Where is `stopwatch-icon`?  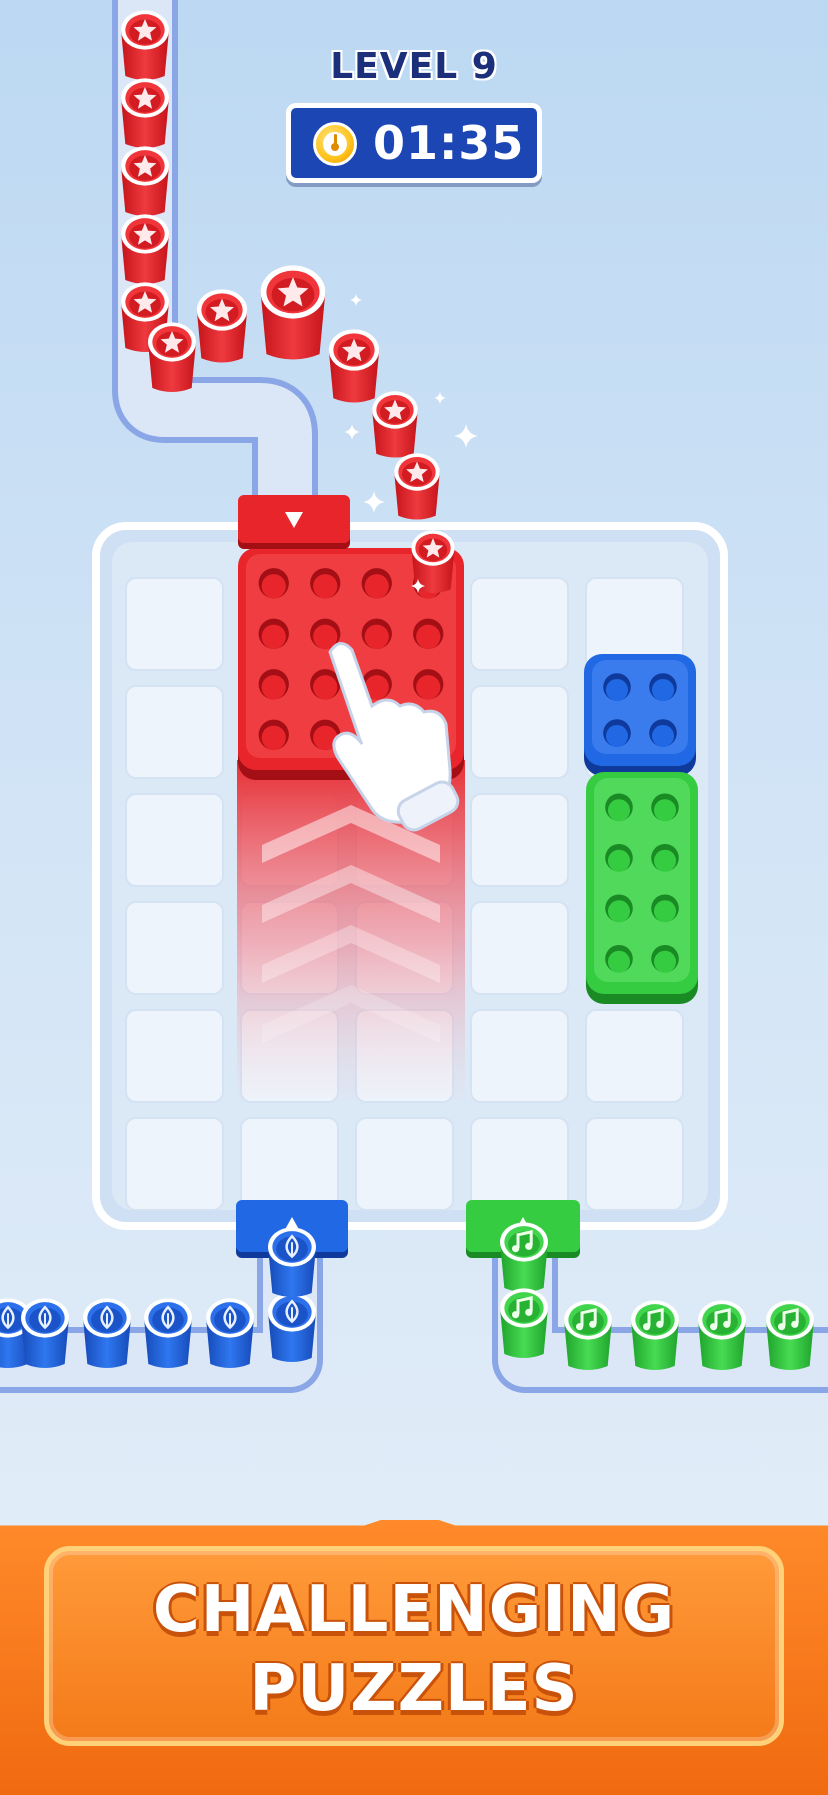
stopwatch-icon is located at coordinates (335, 144).